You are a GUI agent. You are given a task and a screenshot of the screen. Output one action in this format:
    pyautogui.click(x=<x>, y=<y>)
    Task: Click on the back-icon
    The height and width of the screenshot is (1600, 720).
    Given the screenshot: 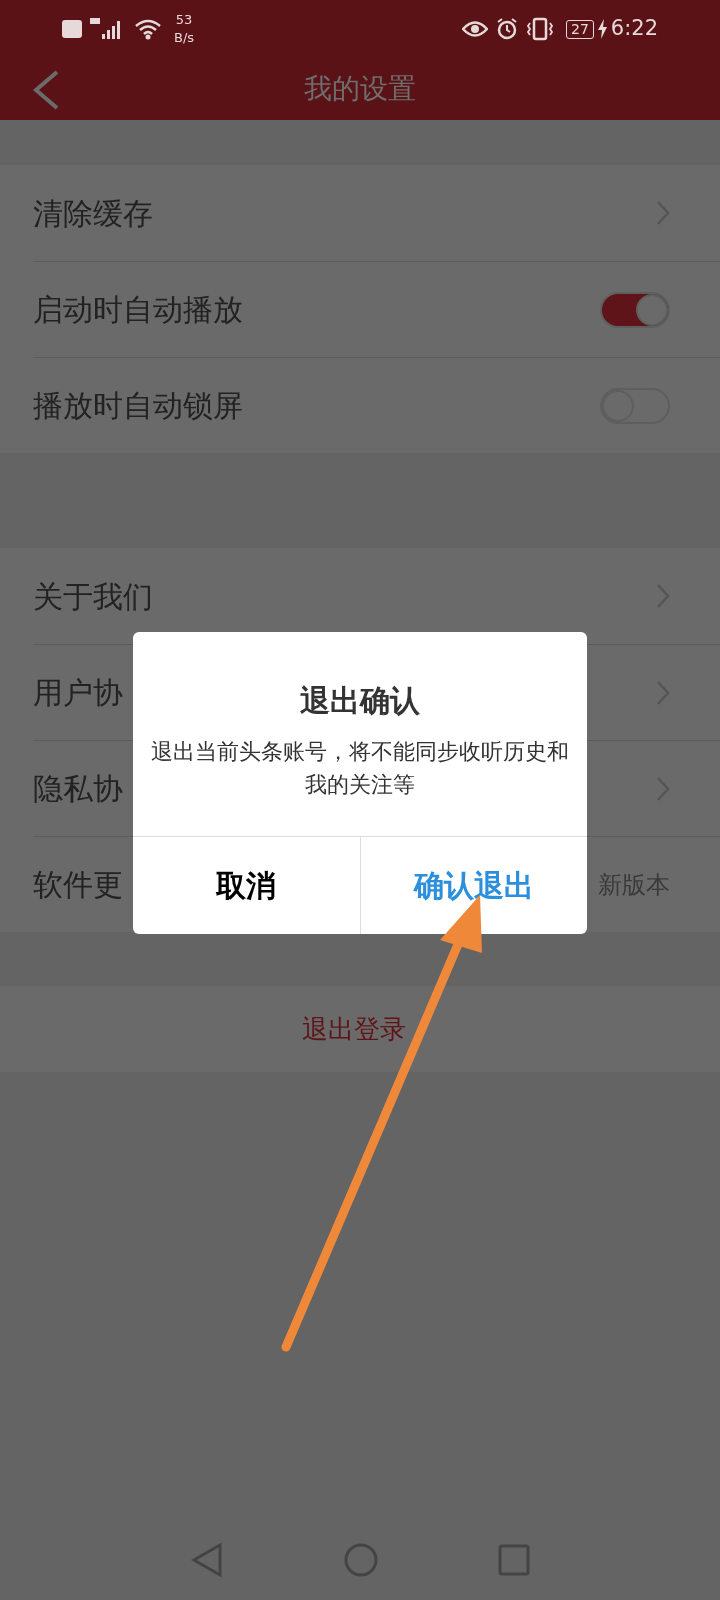 What is the action you would take?
    pyautogui.click(x=206, y=1560)
    